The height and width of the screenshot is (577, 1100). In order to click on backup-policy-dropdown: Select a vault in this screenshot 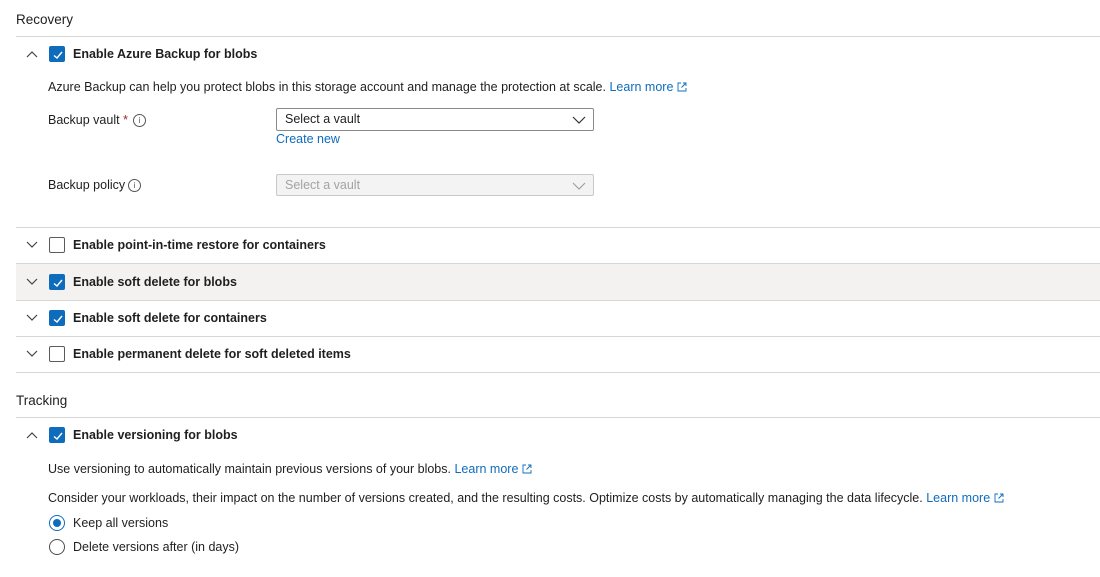, I will do `click(435, 185)`.